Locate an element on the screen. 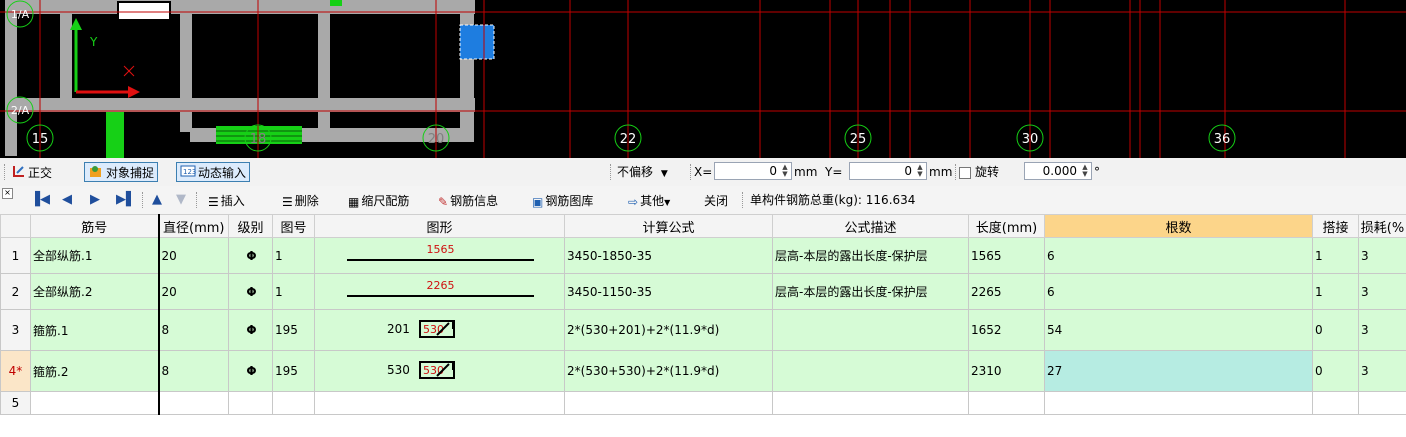 This screenshot has width=1406, height=437. object-snap-toggle: 对象捕捉 is located at coordinates (121, 172).